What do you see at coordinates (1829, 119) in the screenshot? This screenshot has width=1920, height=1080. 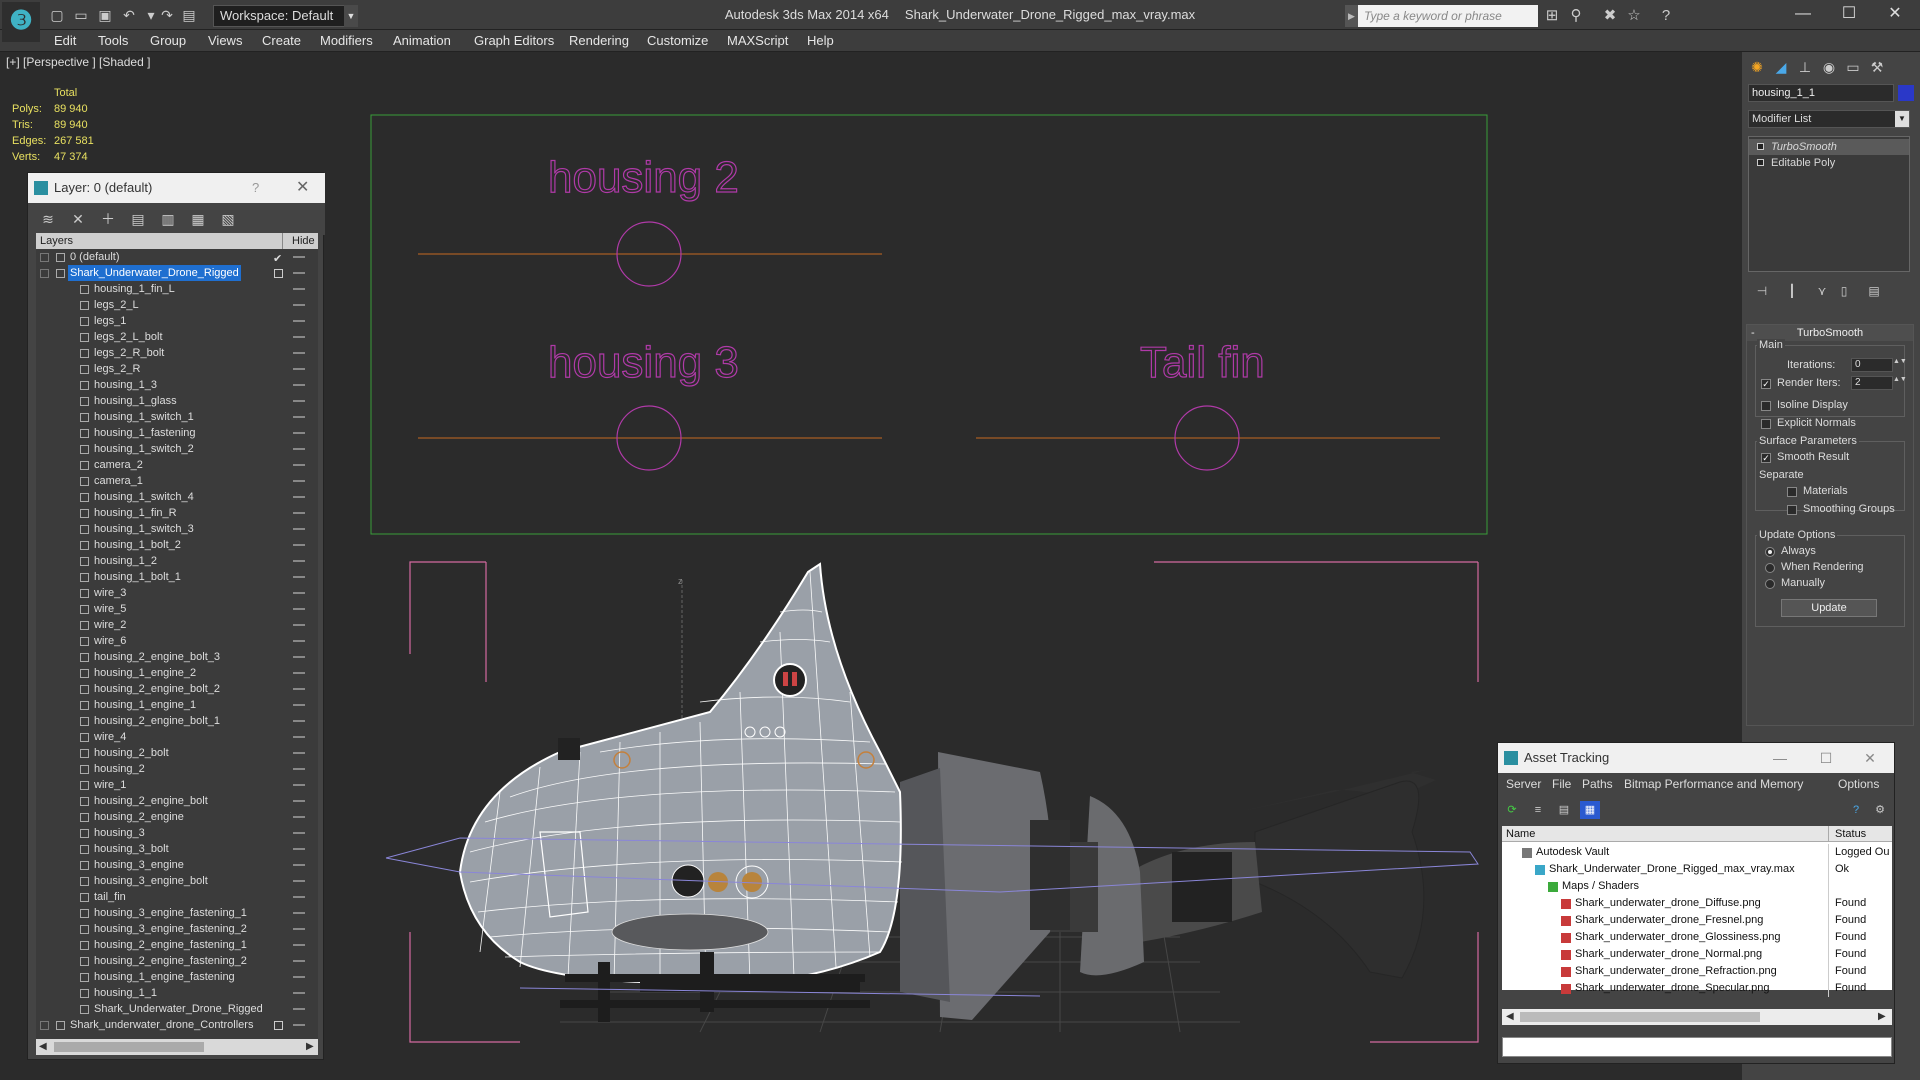 I see `modifier-list-dropdown: Modifier List ▼` at bounding box center [1829, 119].